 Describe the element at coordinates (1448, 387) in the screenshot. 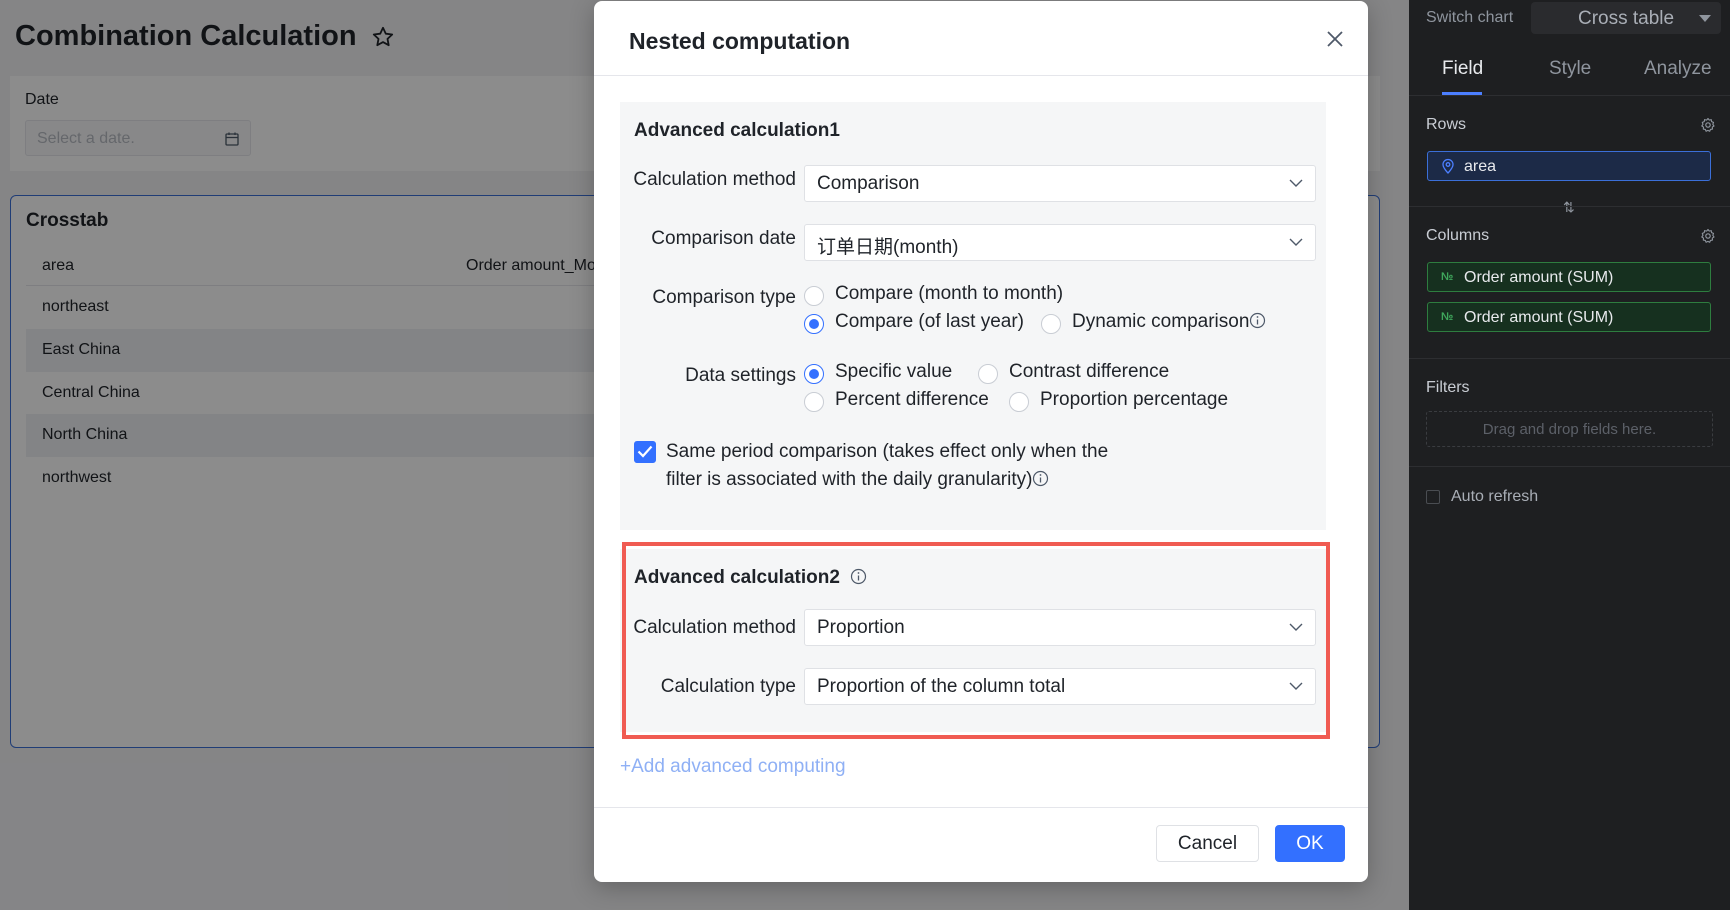

I see `filters-label: Filters` at that location.